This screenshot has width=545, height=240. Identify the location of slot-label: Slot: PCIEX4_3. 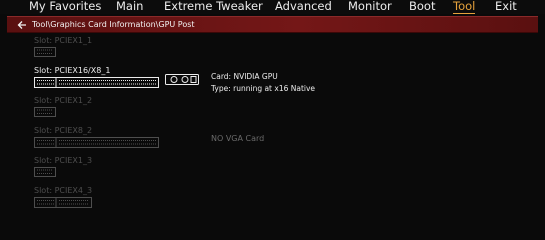
(63, 190).